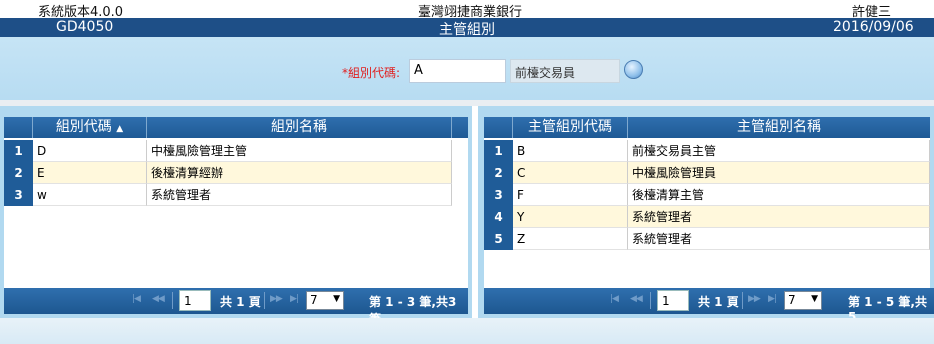 The width and height of the screenshot is (934, 344). I want to click on table-row: 1 D 中檯風險管理主管, so click(236, 151).